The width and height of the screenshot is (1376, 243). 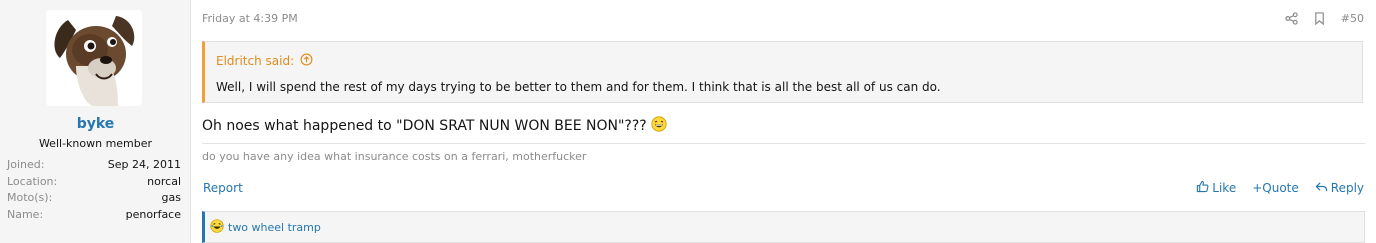 What do you see at coordinates (250, 18) in the screenshot?
I see `post-date: Friday at 4:39 PM` at bounding box center [250, 18].